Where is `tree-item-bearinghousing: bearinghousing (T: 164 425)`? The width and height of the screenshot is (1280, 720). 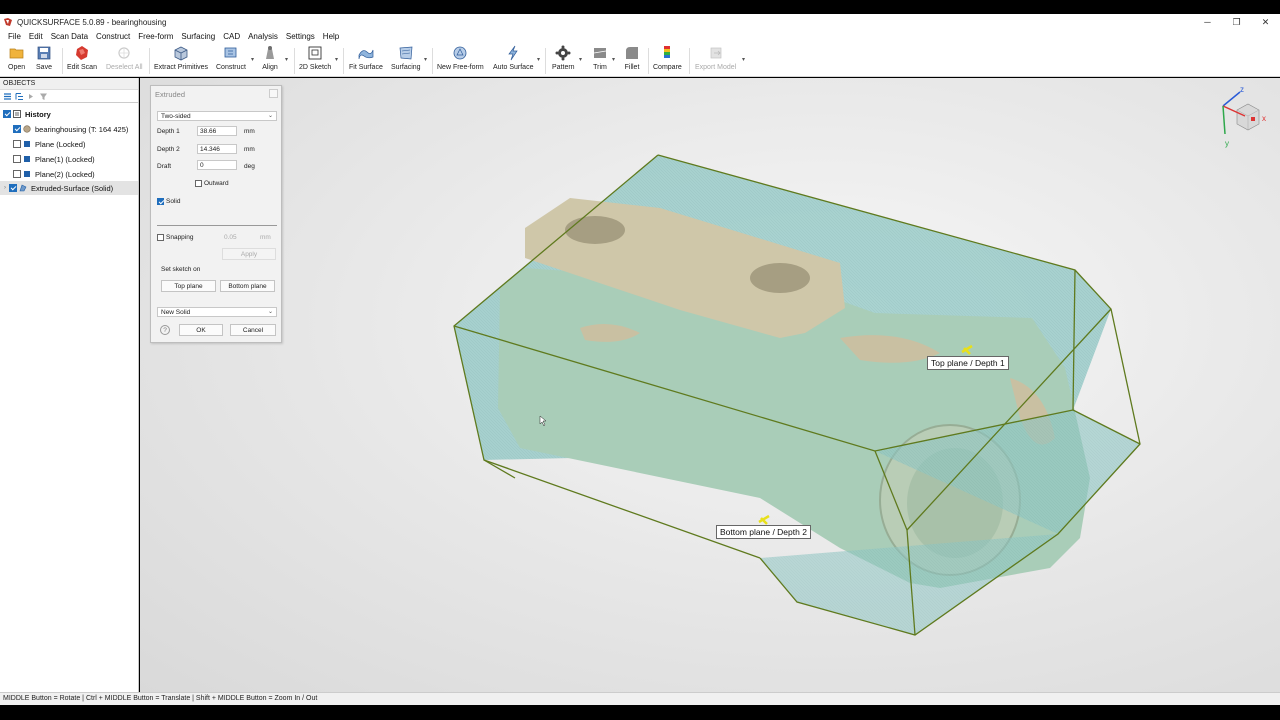 tree-item-bearinghousing: bearinghousing (T: 164 425) is located at coordinates (69, 129).